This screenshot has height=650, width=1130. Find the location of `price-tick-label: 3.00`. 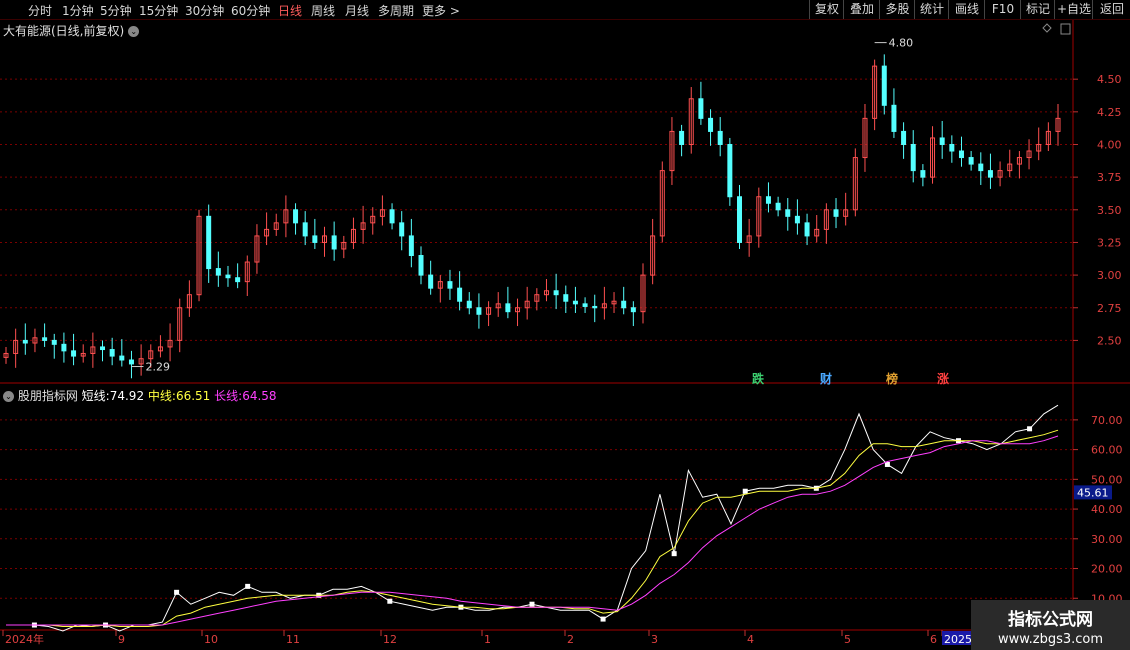

price-tick-label: 3.00 is located at coordinates (1109, 275).